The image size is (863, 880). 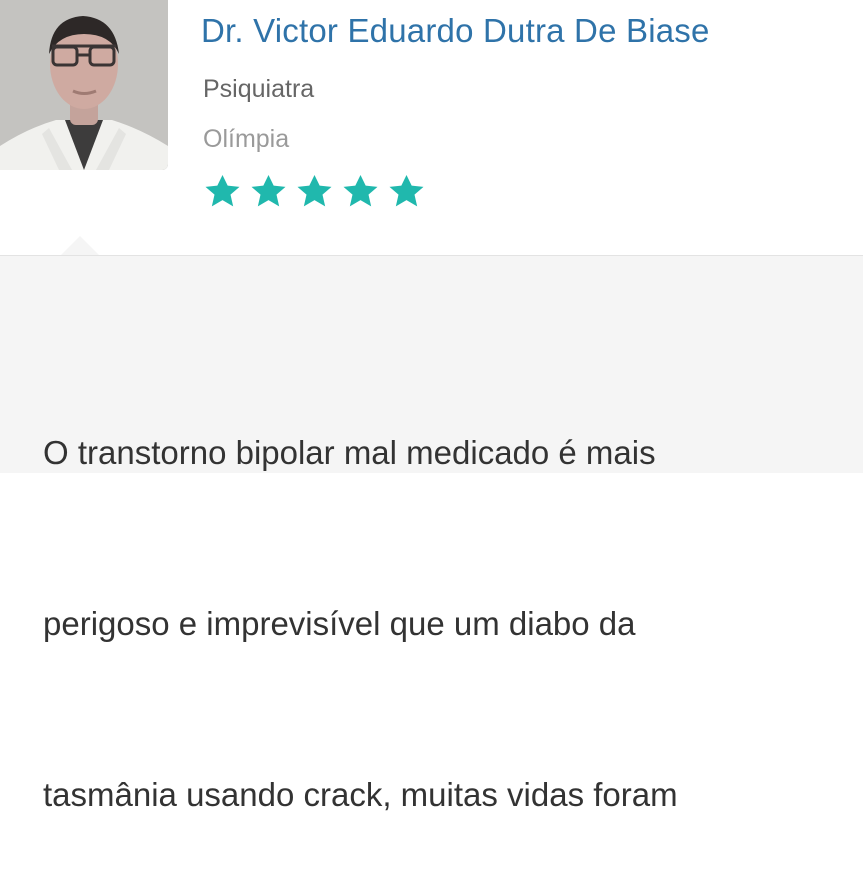 I want to click on review-bubble-pointer, so click(x=80, y=246).